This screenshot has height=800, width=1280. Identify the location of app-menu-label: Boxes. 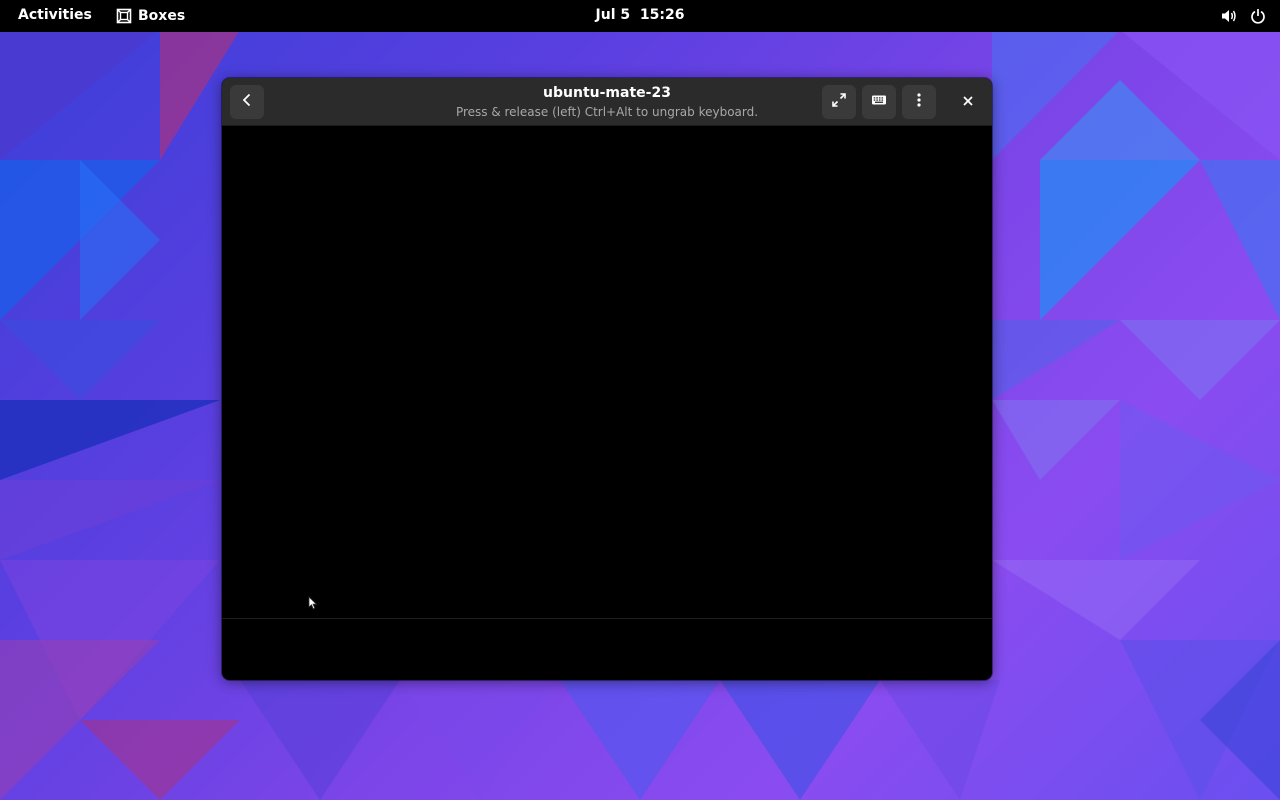
(162, 16).